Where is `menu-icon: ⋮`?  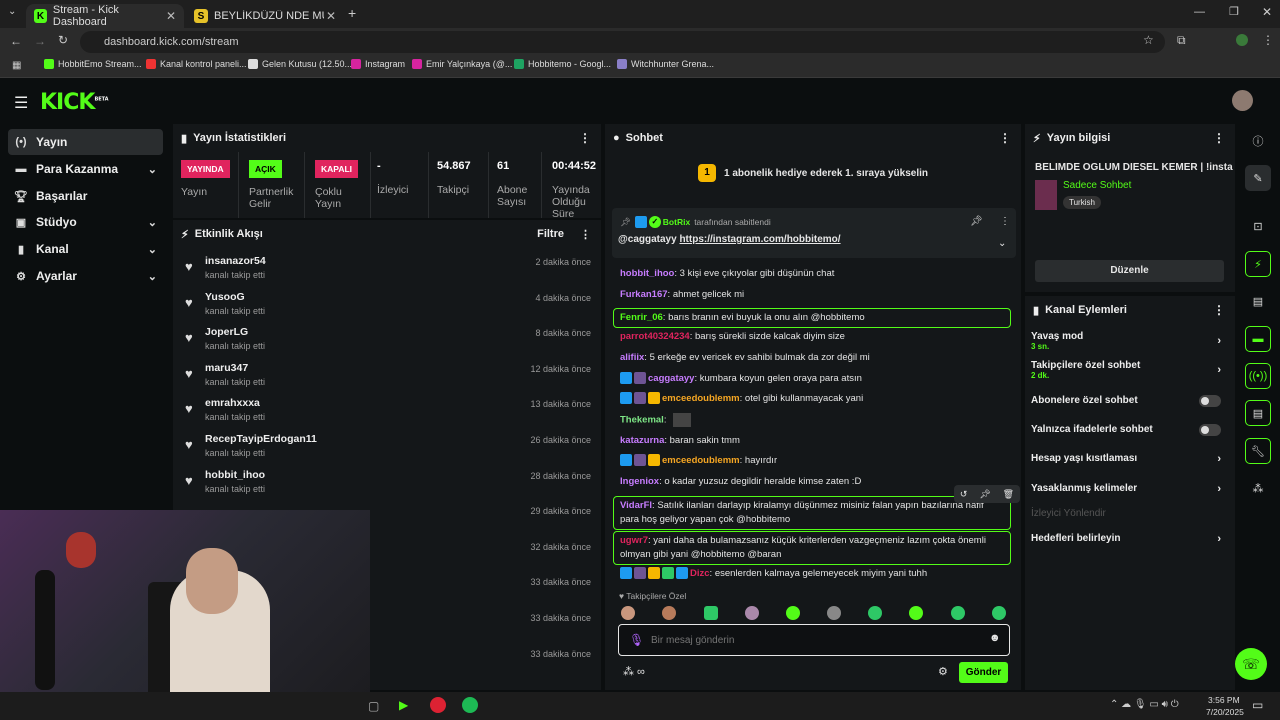
menu-icon: ⋮ is located at coordinates (1268, 40).